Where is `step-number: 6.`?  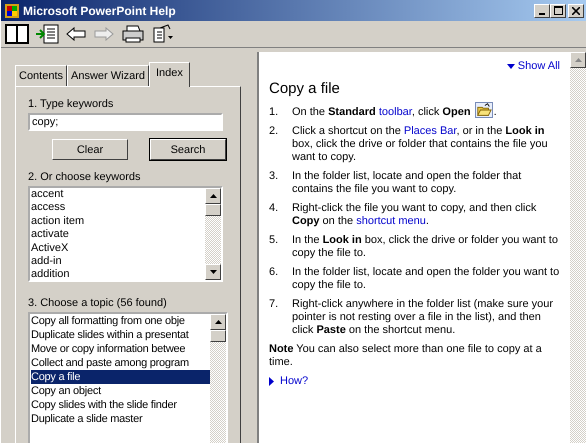 step-number: 6. is located at coordinates (274, 272).